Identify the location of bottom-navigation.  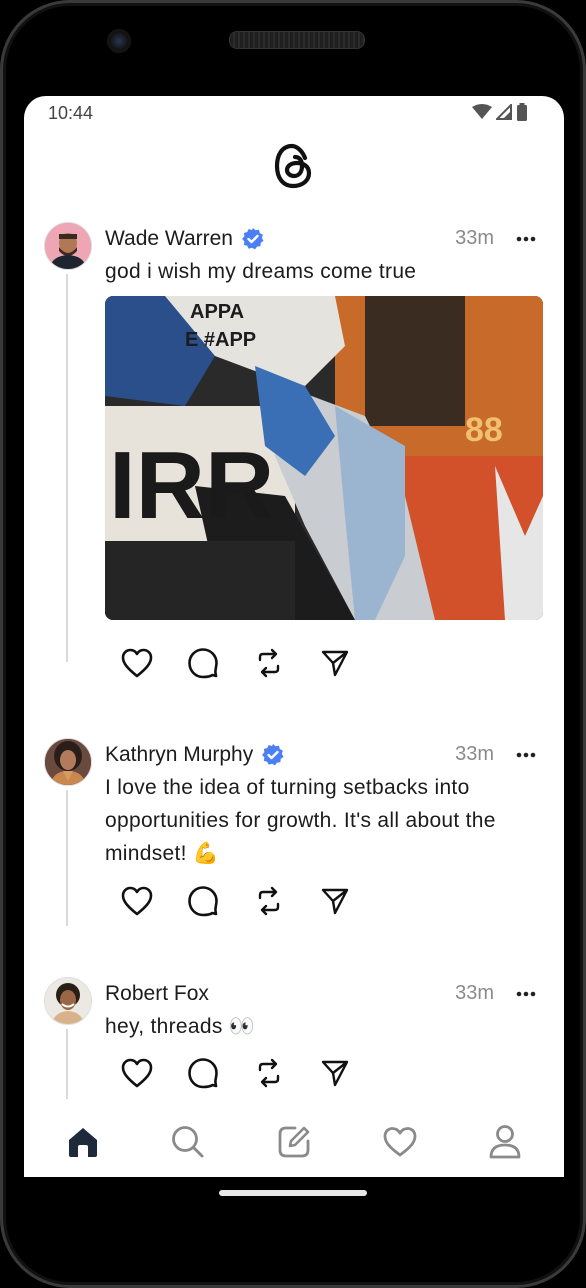
(294, 1141).